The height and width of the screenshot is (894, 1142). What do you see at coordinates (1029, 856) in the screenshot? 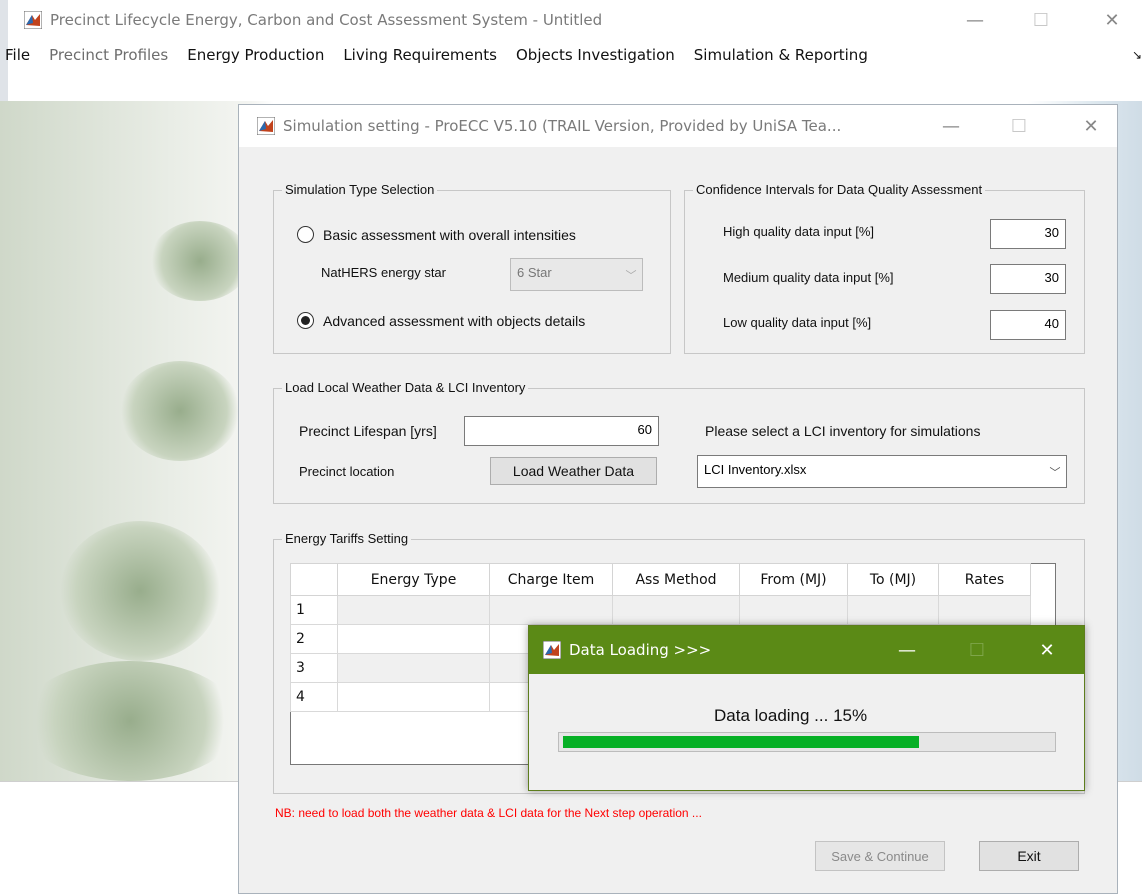
I see `exit-button: Exit` at bounding box center [1029, 856].